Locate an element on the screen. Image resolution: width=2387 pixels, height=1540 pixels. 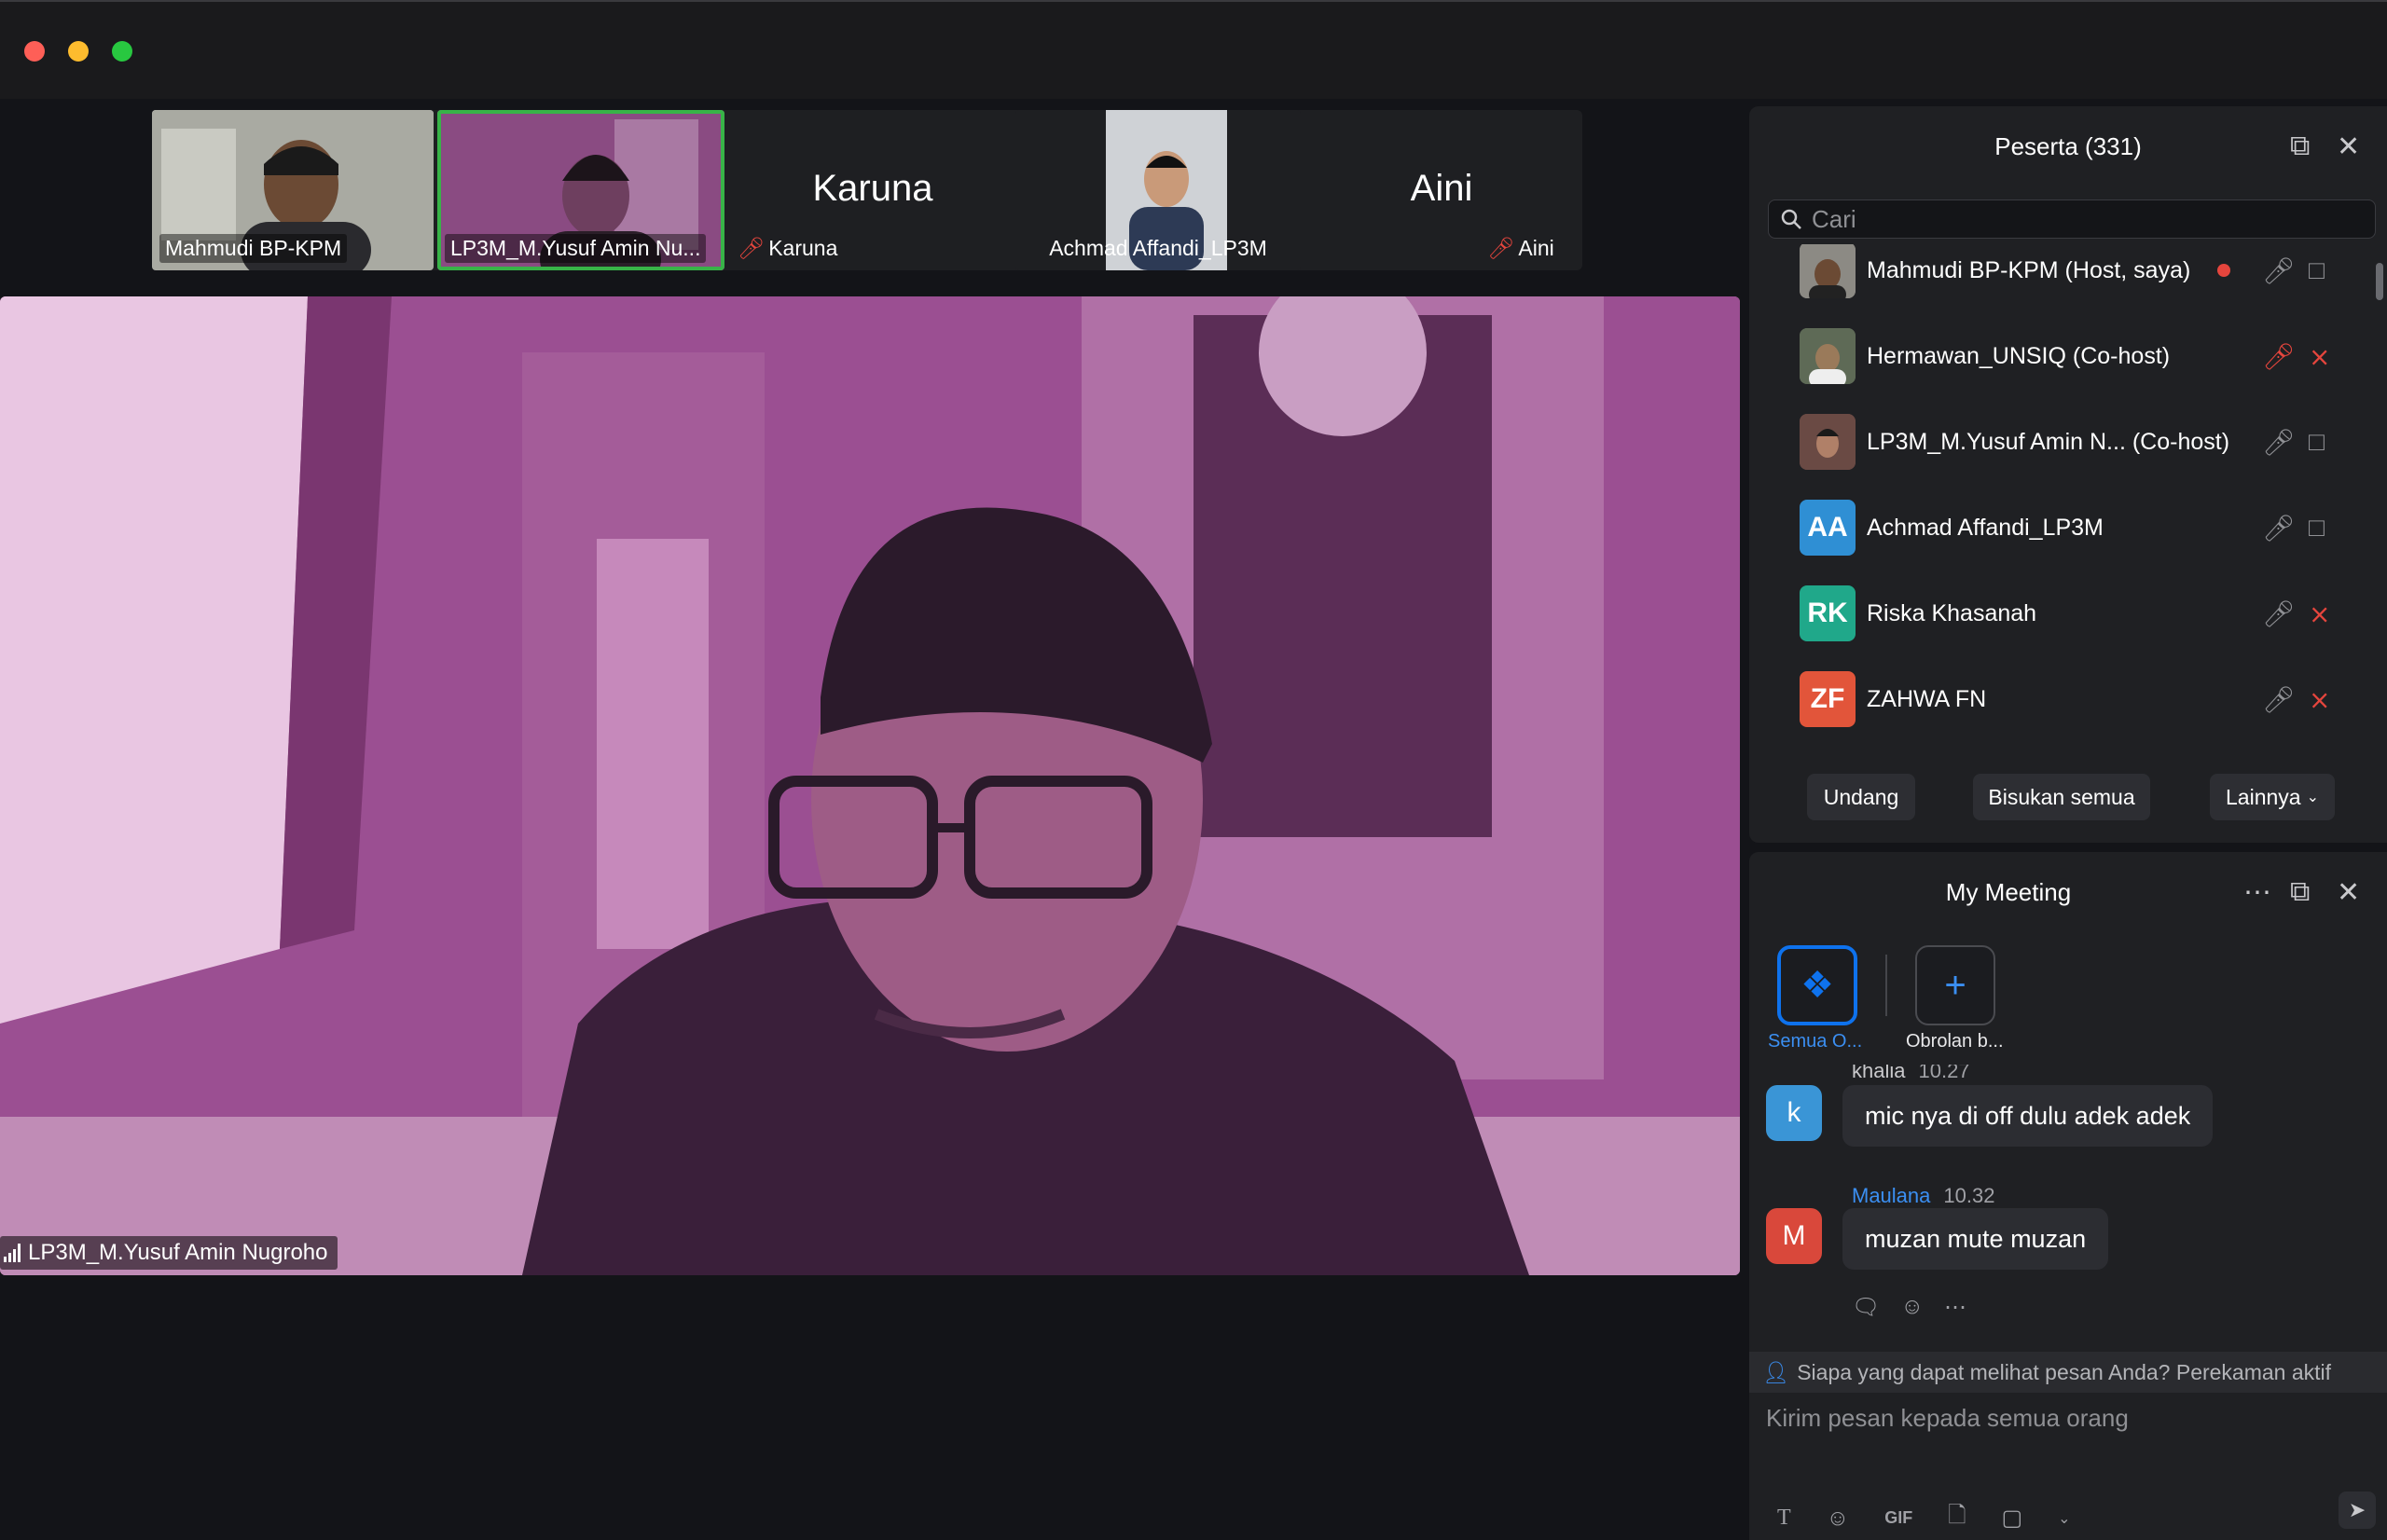
participant-list-scrollbar is located at coordinates (2379, 281).